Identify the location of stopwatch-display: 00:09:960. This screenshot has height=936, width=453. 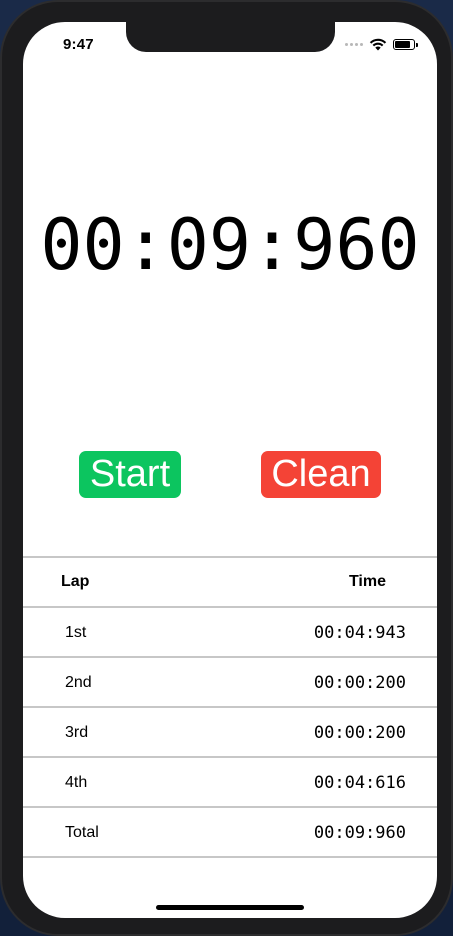
(230, 245).